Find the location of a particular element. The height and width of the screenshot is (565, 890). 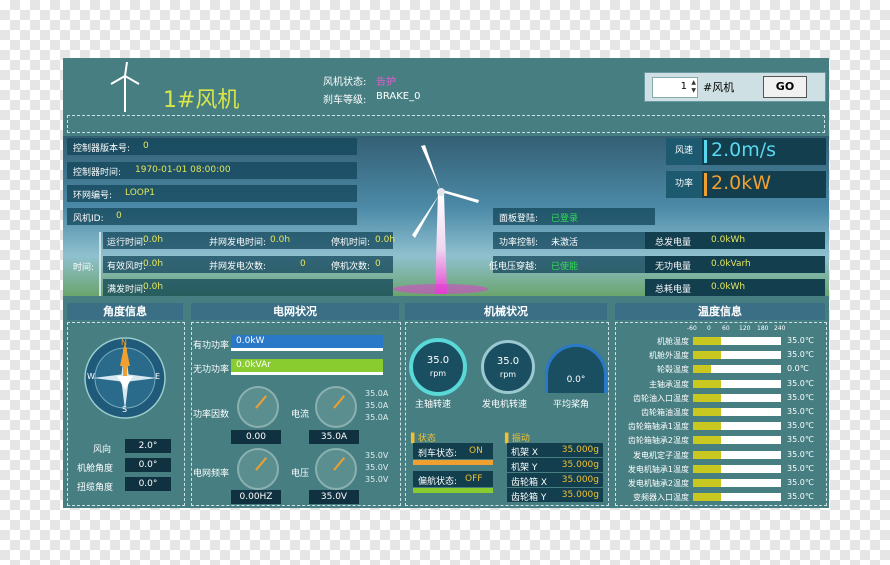

turbine-number-input: 1 ▲ ▼ is located at coordinates (675, 87).